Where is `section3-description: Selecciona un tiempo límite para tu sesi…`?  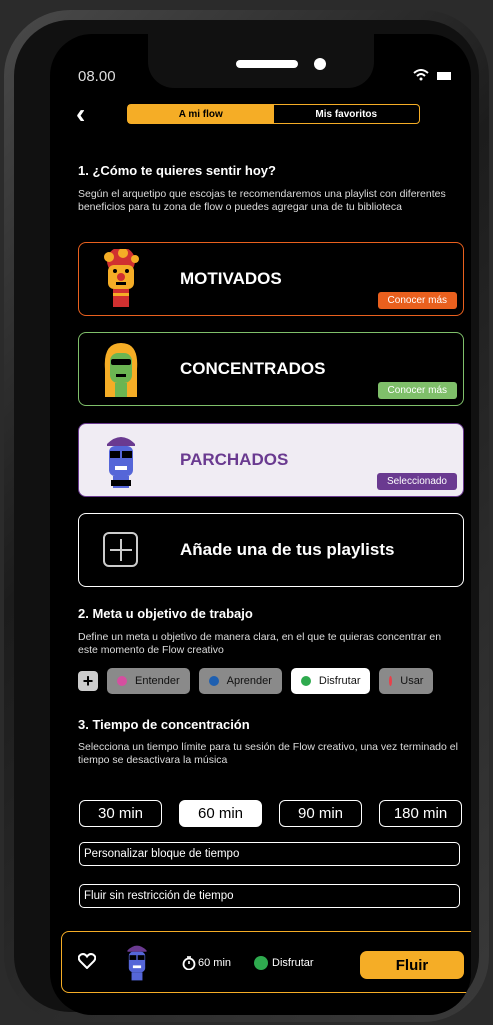
section3-description: Selecciona un tiempo límite para tu sesi… is located at coordinates (268, 753).